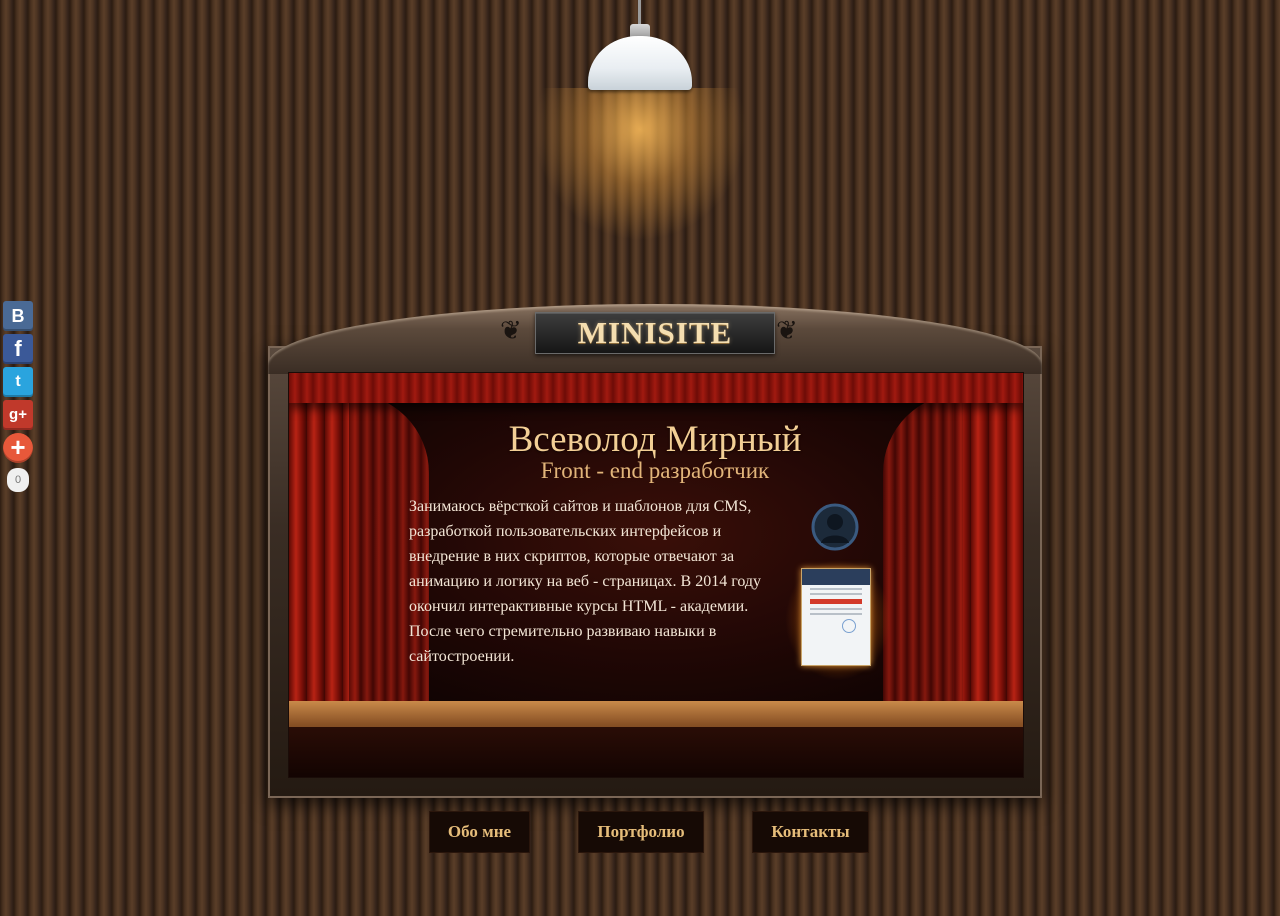 This screenshot has height=916, width=1280. I want to click on lamp-light-glow, so click(640, 203).